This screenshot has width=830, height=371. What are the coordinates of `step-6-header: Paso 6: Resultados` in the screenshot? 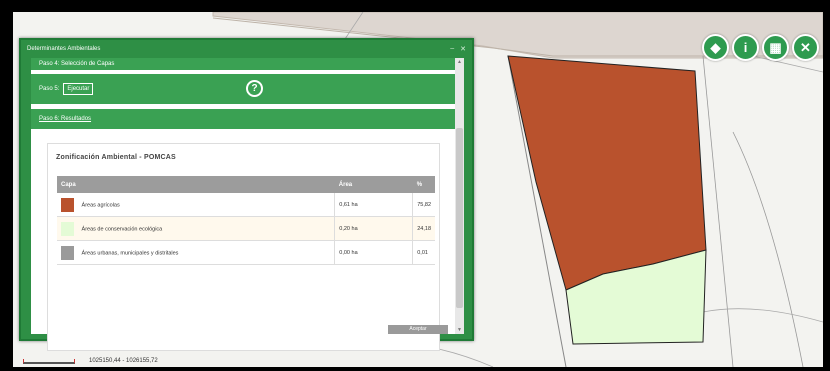 It's located at (243, 119).